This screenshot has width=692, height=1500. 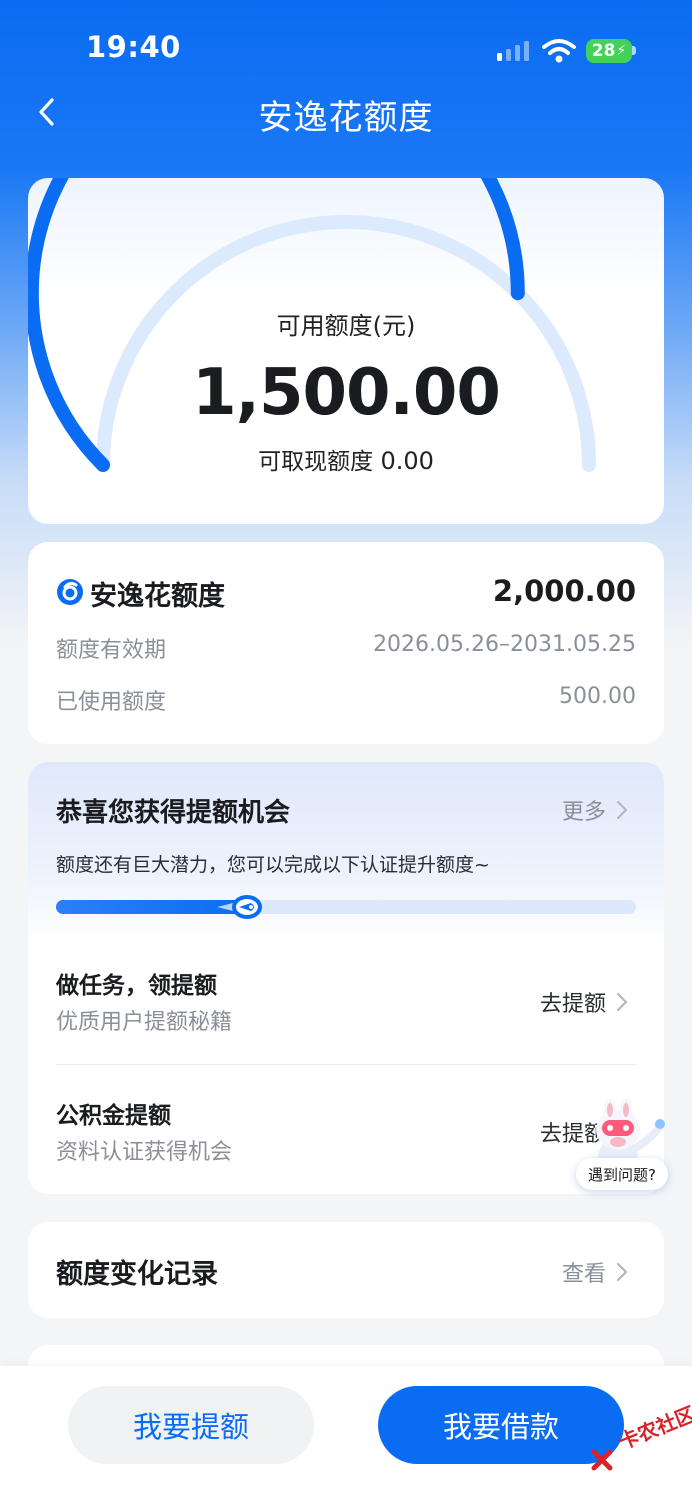 What do you see at coordinates (583, 812) in the screenshot?
I see `more-label: 更多` at bounding box center [583, 812].